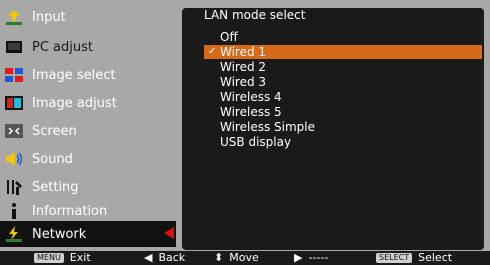 Image resolution: width=490 pixels, height=265 pixels. I want to click on menu-item-label: PC adjust, so click(62, 47).